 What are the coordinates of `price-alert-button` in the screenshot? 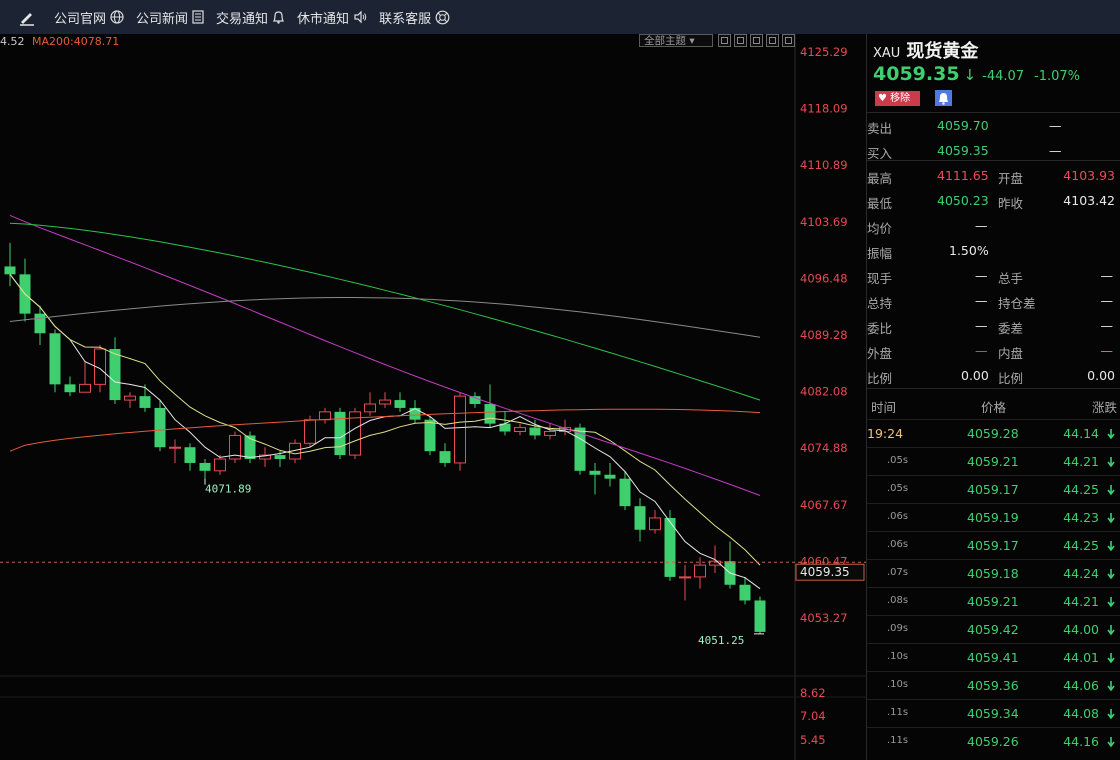 It's located at (943, 98).